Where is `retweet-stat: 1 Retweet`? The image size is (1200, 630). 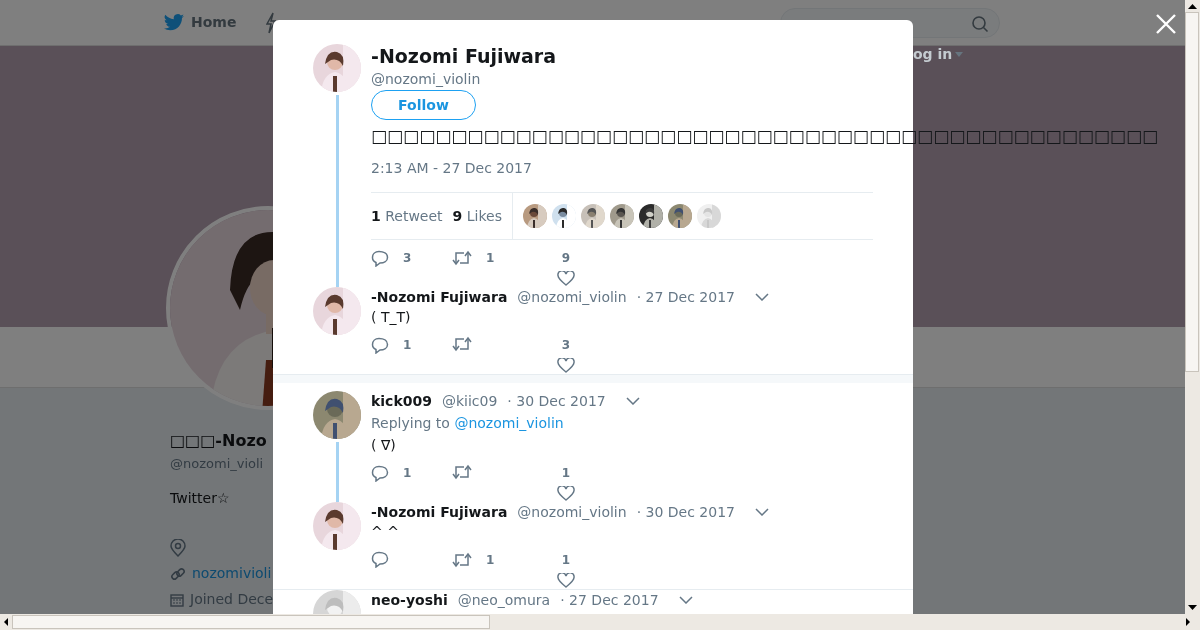
retweet-stat: 1 Retweet is located at coordinates (407, 216).